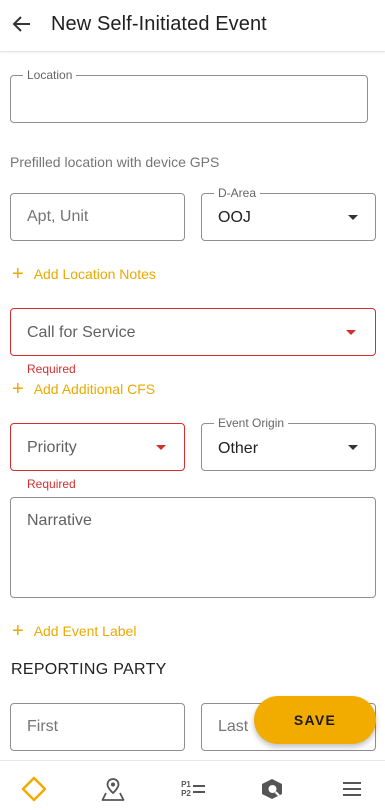 This screenshot has width=385, height=810. I want to click on p1-text: P1, so click(186, 784).